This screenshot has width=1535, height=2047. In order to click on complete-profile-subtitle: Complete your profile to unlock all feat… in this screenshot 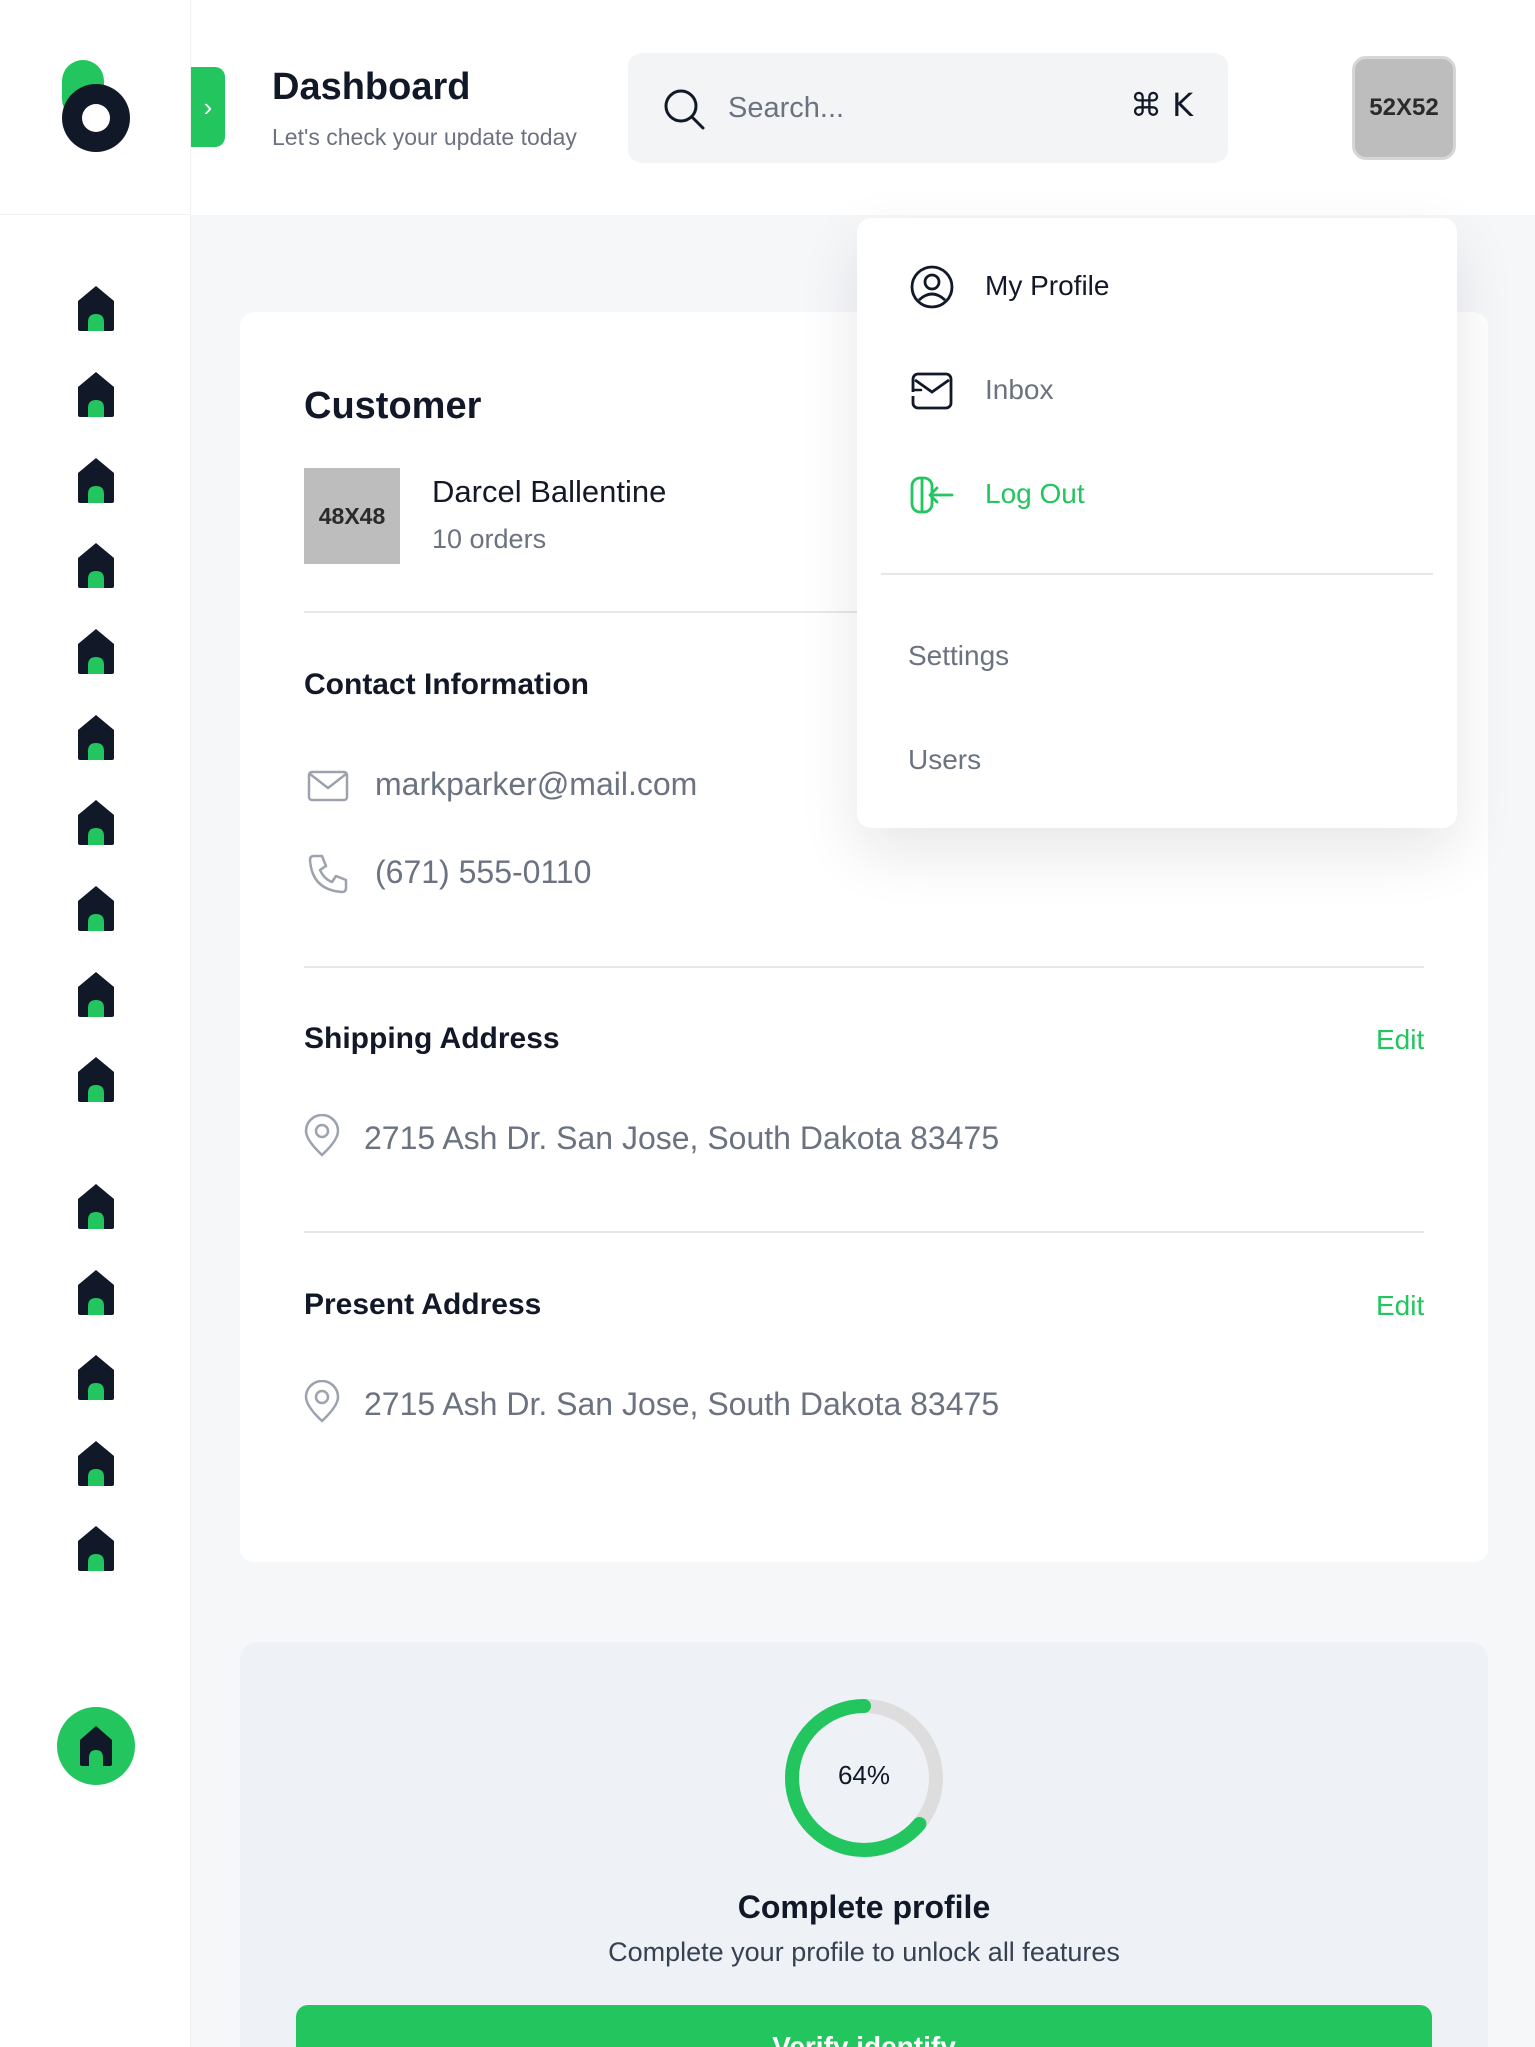, I will do `click(864, 1952)`.